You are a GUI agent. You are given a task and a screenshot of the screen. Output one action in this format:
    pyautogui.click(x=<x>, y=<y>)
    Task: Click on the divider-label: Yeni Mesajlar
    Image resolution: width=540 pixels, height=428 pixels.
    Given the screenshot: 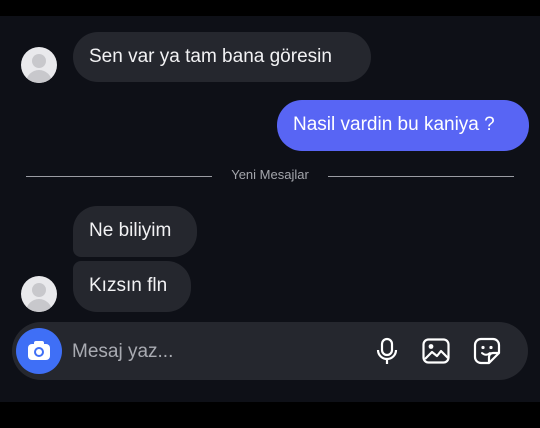 What is the action you would take?
    pyautogui.click(x=270, y=174)
    